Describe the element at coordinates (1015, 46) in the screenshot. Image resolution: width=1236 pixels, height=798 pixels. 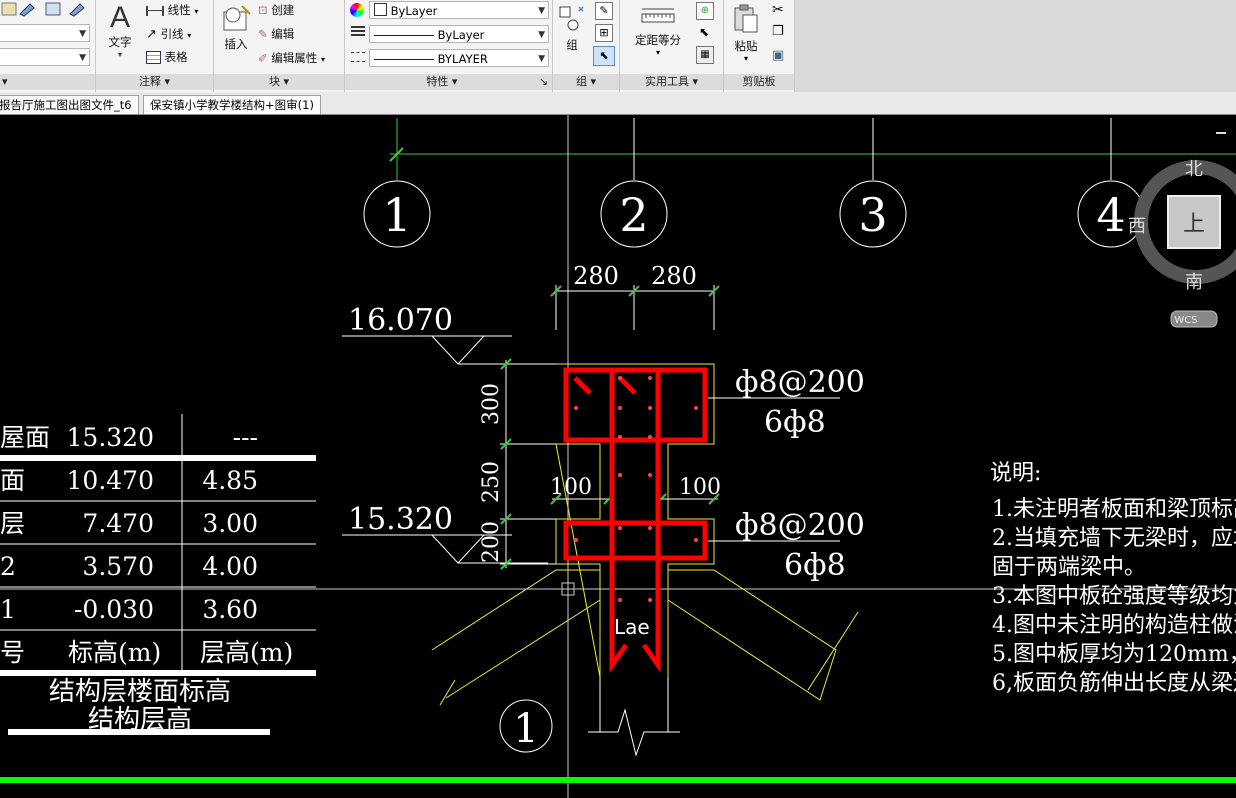
I see `ribbon-empty-area` at that location.